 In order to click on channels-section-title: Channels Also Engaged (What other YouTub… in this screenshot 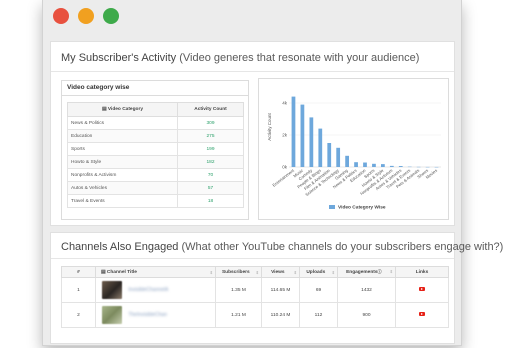, I will do `click(282, 247)`.